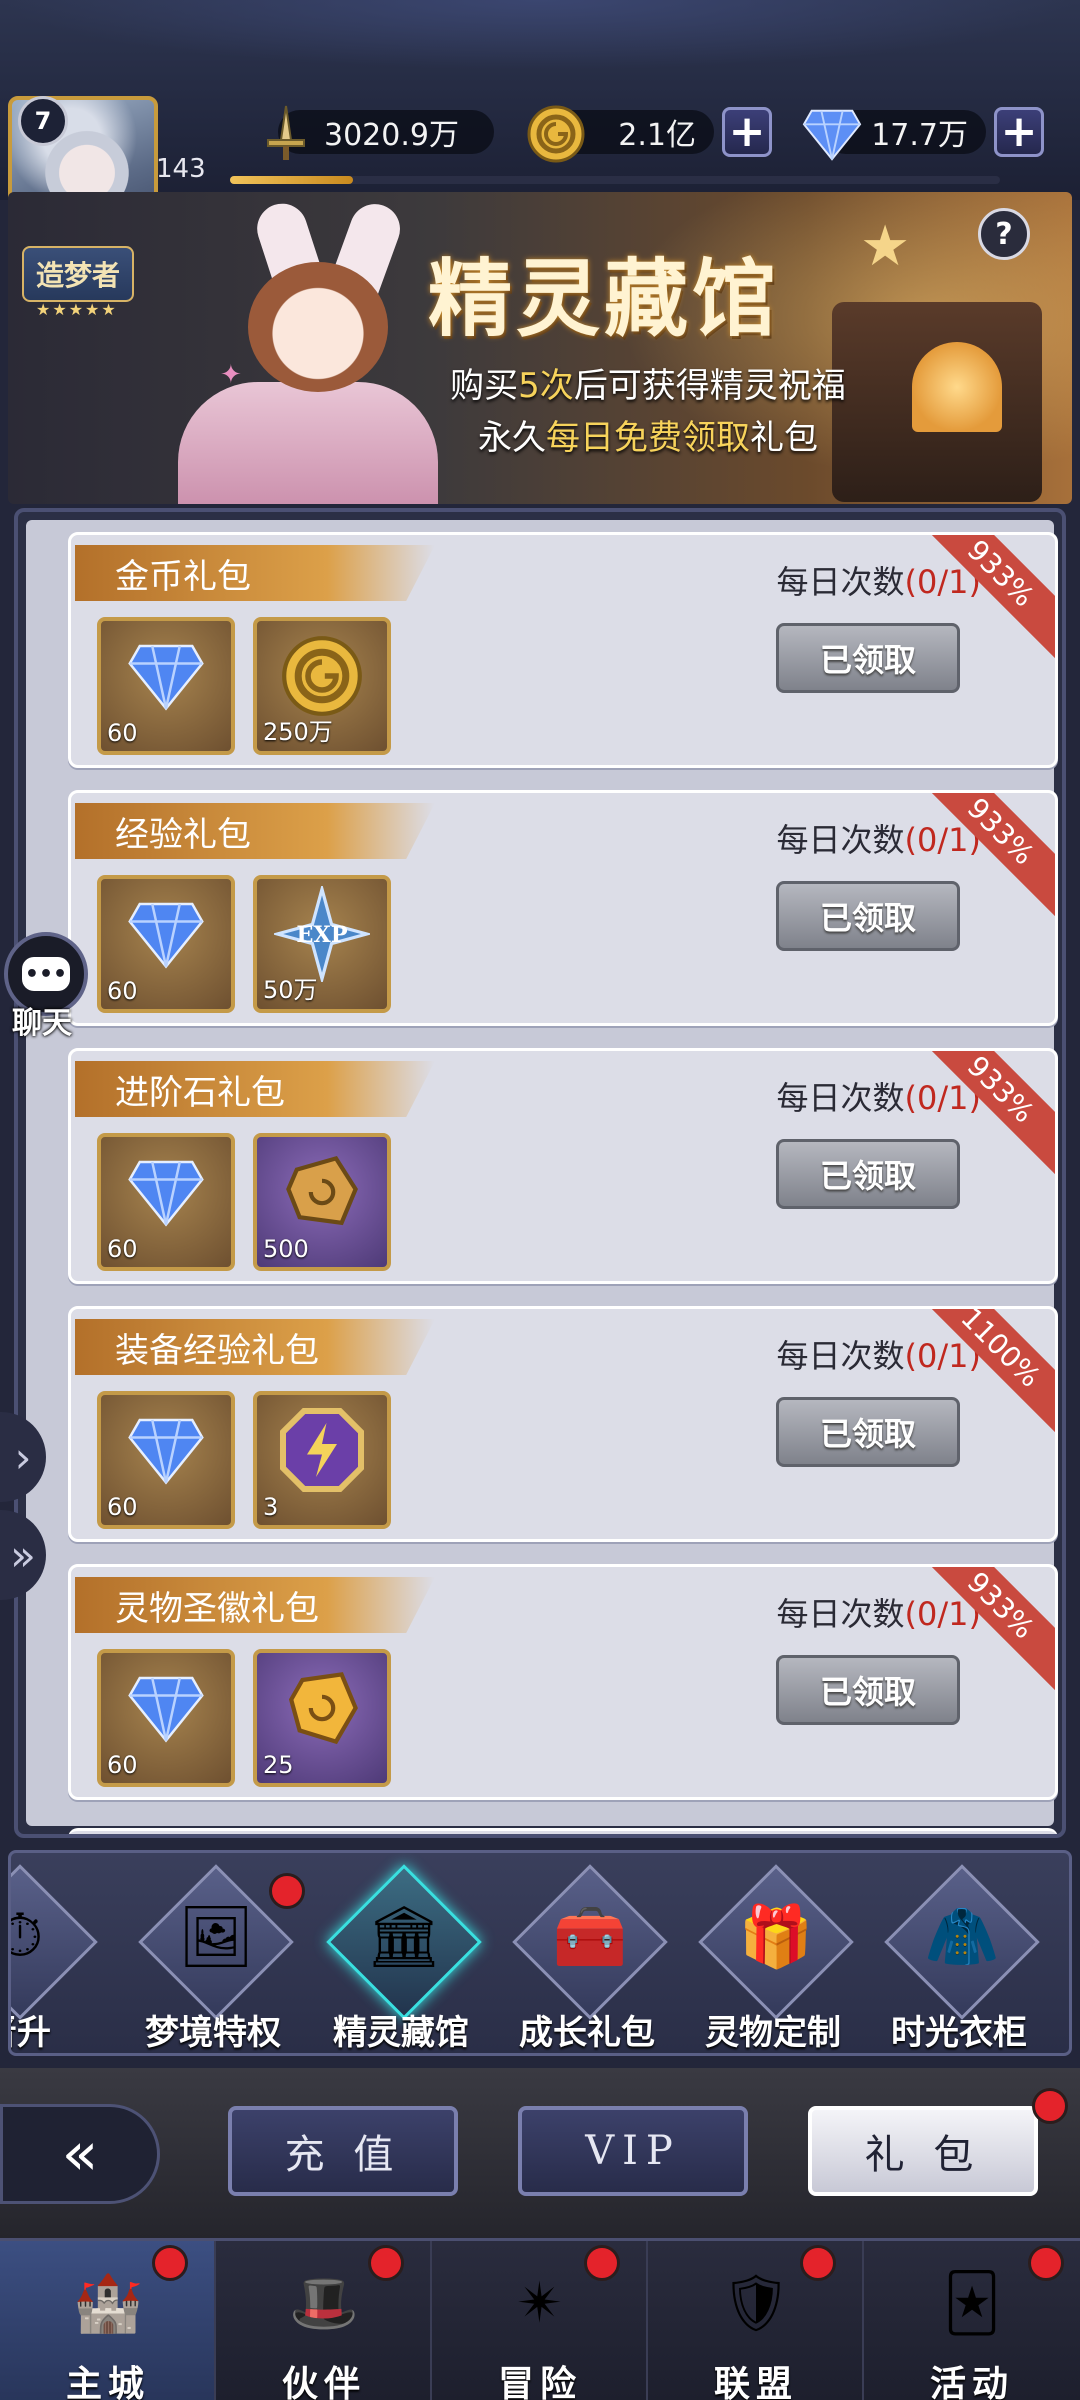 The image size is (1080, 2400). What do you see at coordinates (23, 1555) in the screenshot?
I see `double-chevron-right-icon: »` at bounding box center [23, 1555].